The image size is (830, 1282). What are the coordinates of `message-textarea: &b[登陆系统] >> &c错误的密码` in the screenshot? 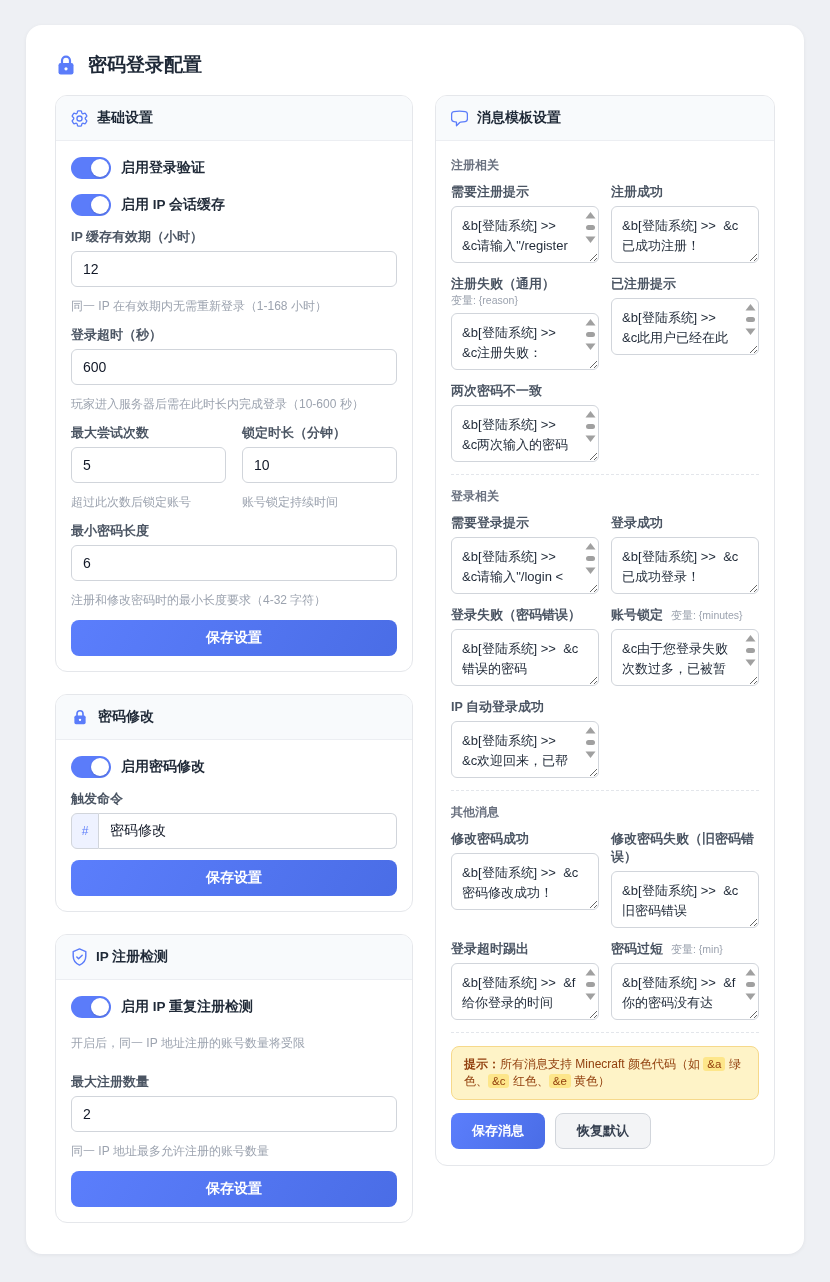 It's located at (525, 657).